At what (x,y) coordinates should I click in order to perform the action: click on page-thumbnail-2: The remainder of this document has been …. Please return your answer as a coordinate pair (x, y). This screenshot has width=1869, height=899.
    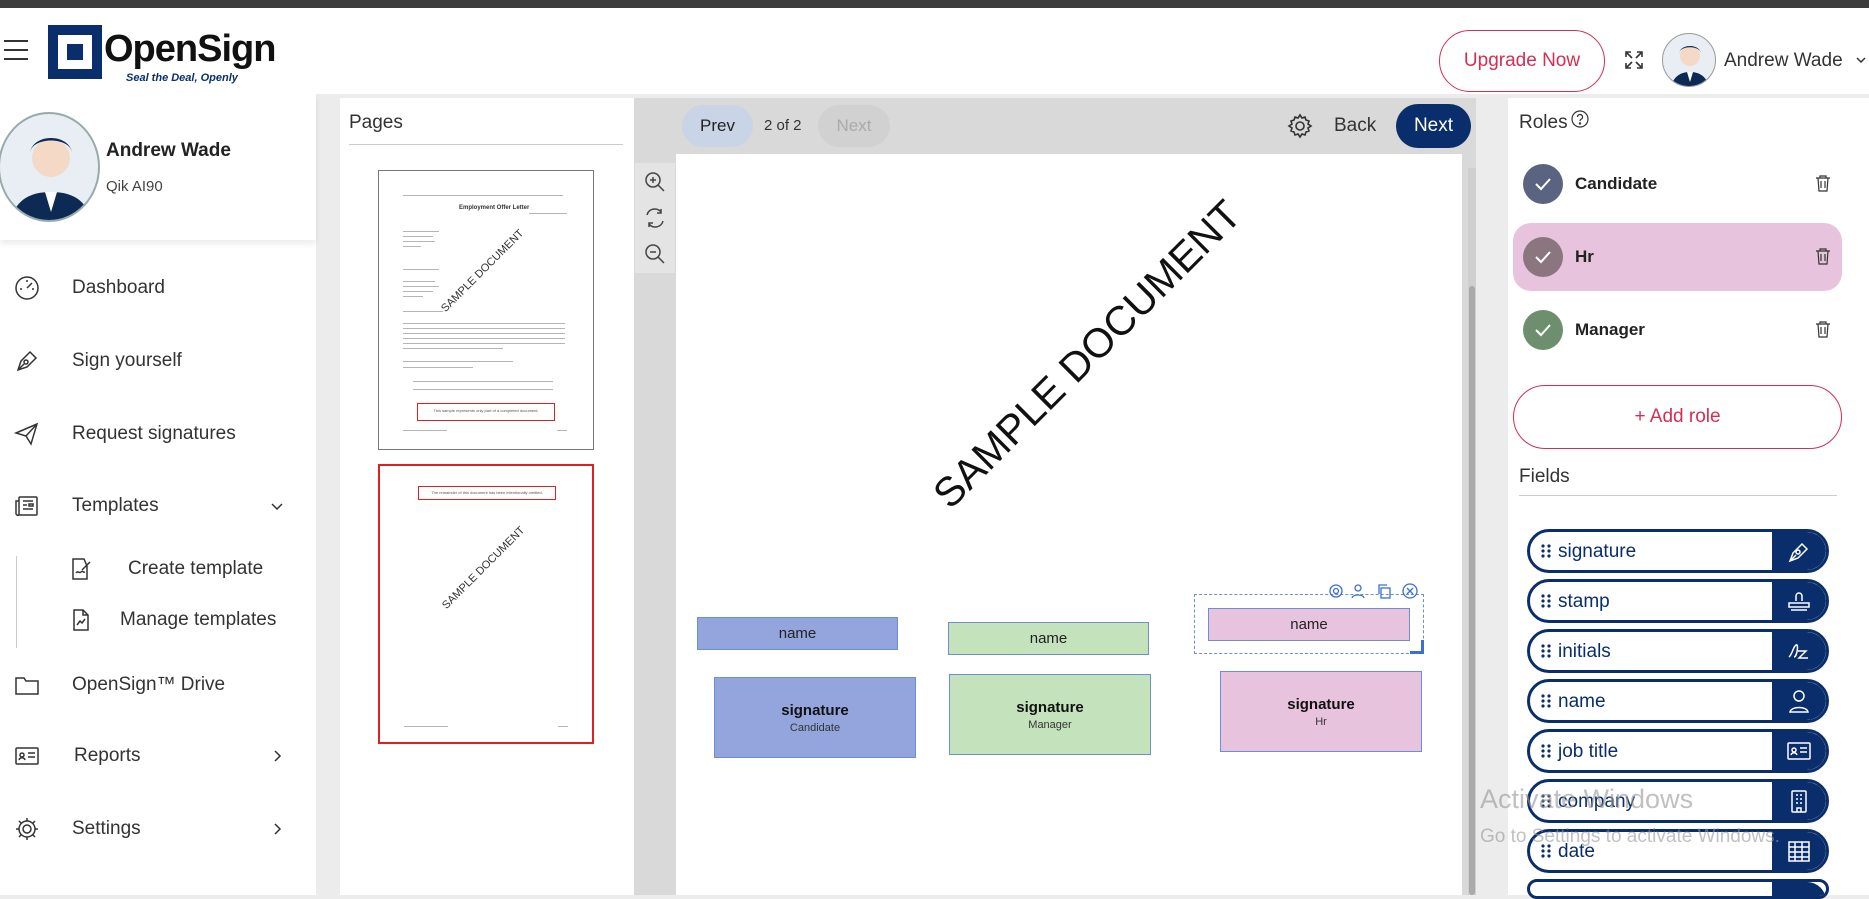
    Looking at the image, I should click on (486, 604).